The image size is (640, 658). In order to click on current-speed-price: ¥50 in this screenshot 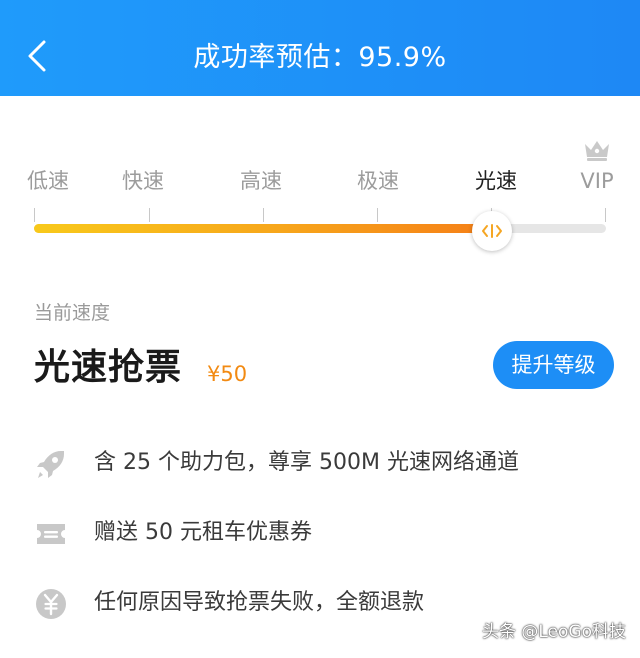, I will do `click(227, 374)`.